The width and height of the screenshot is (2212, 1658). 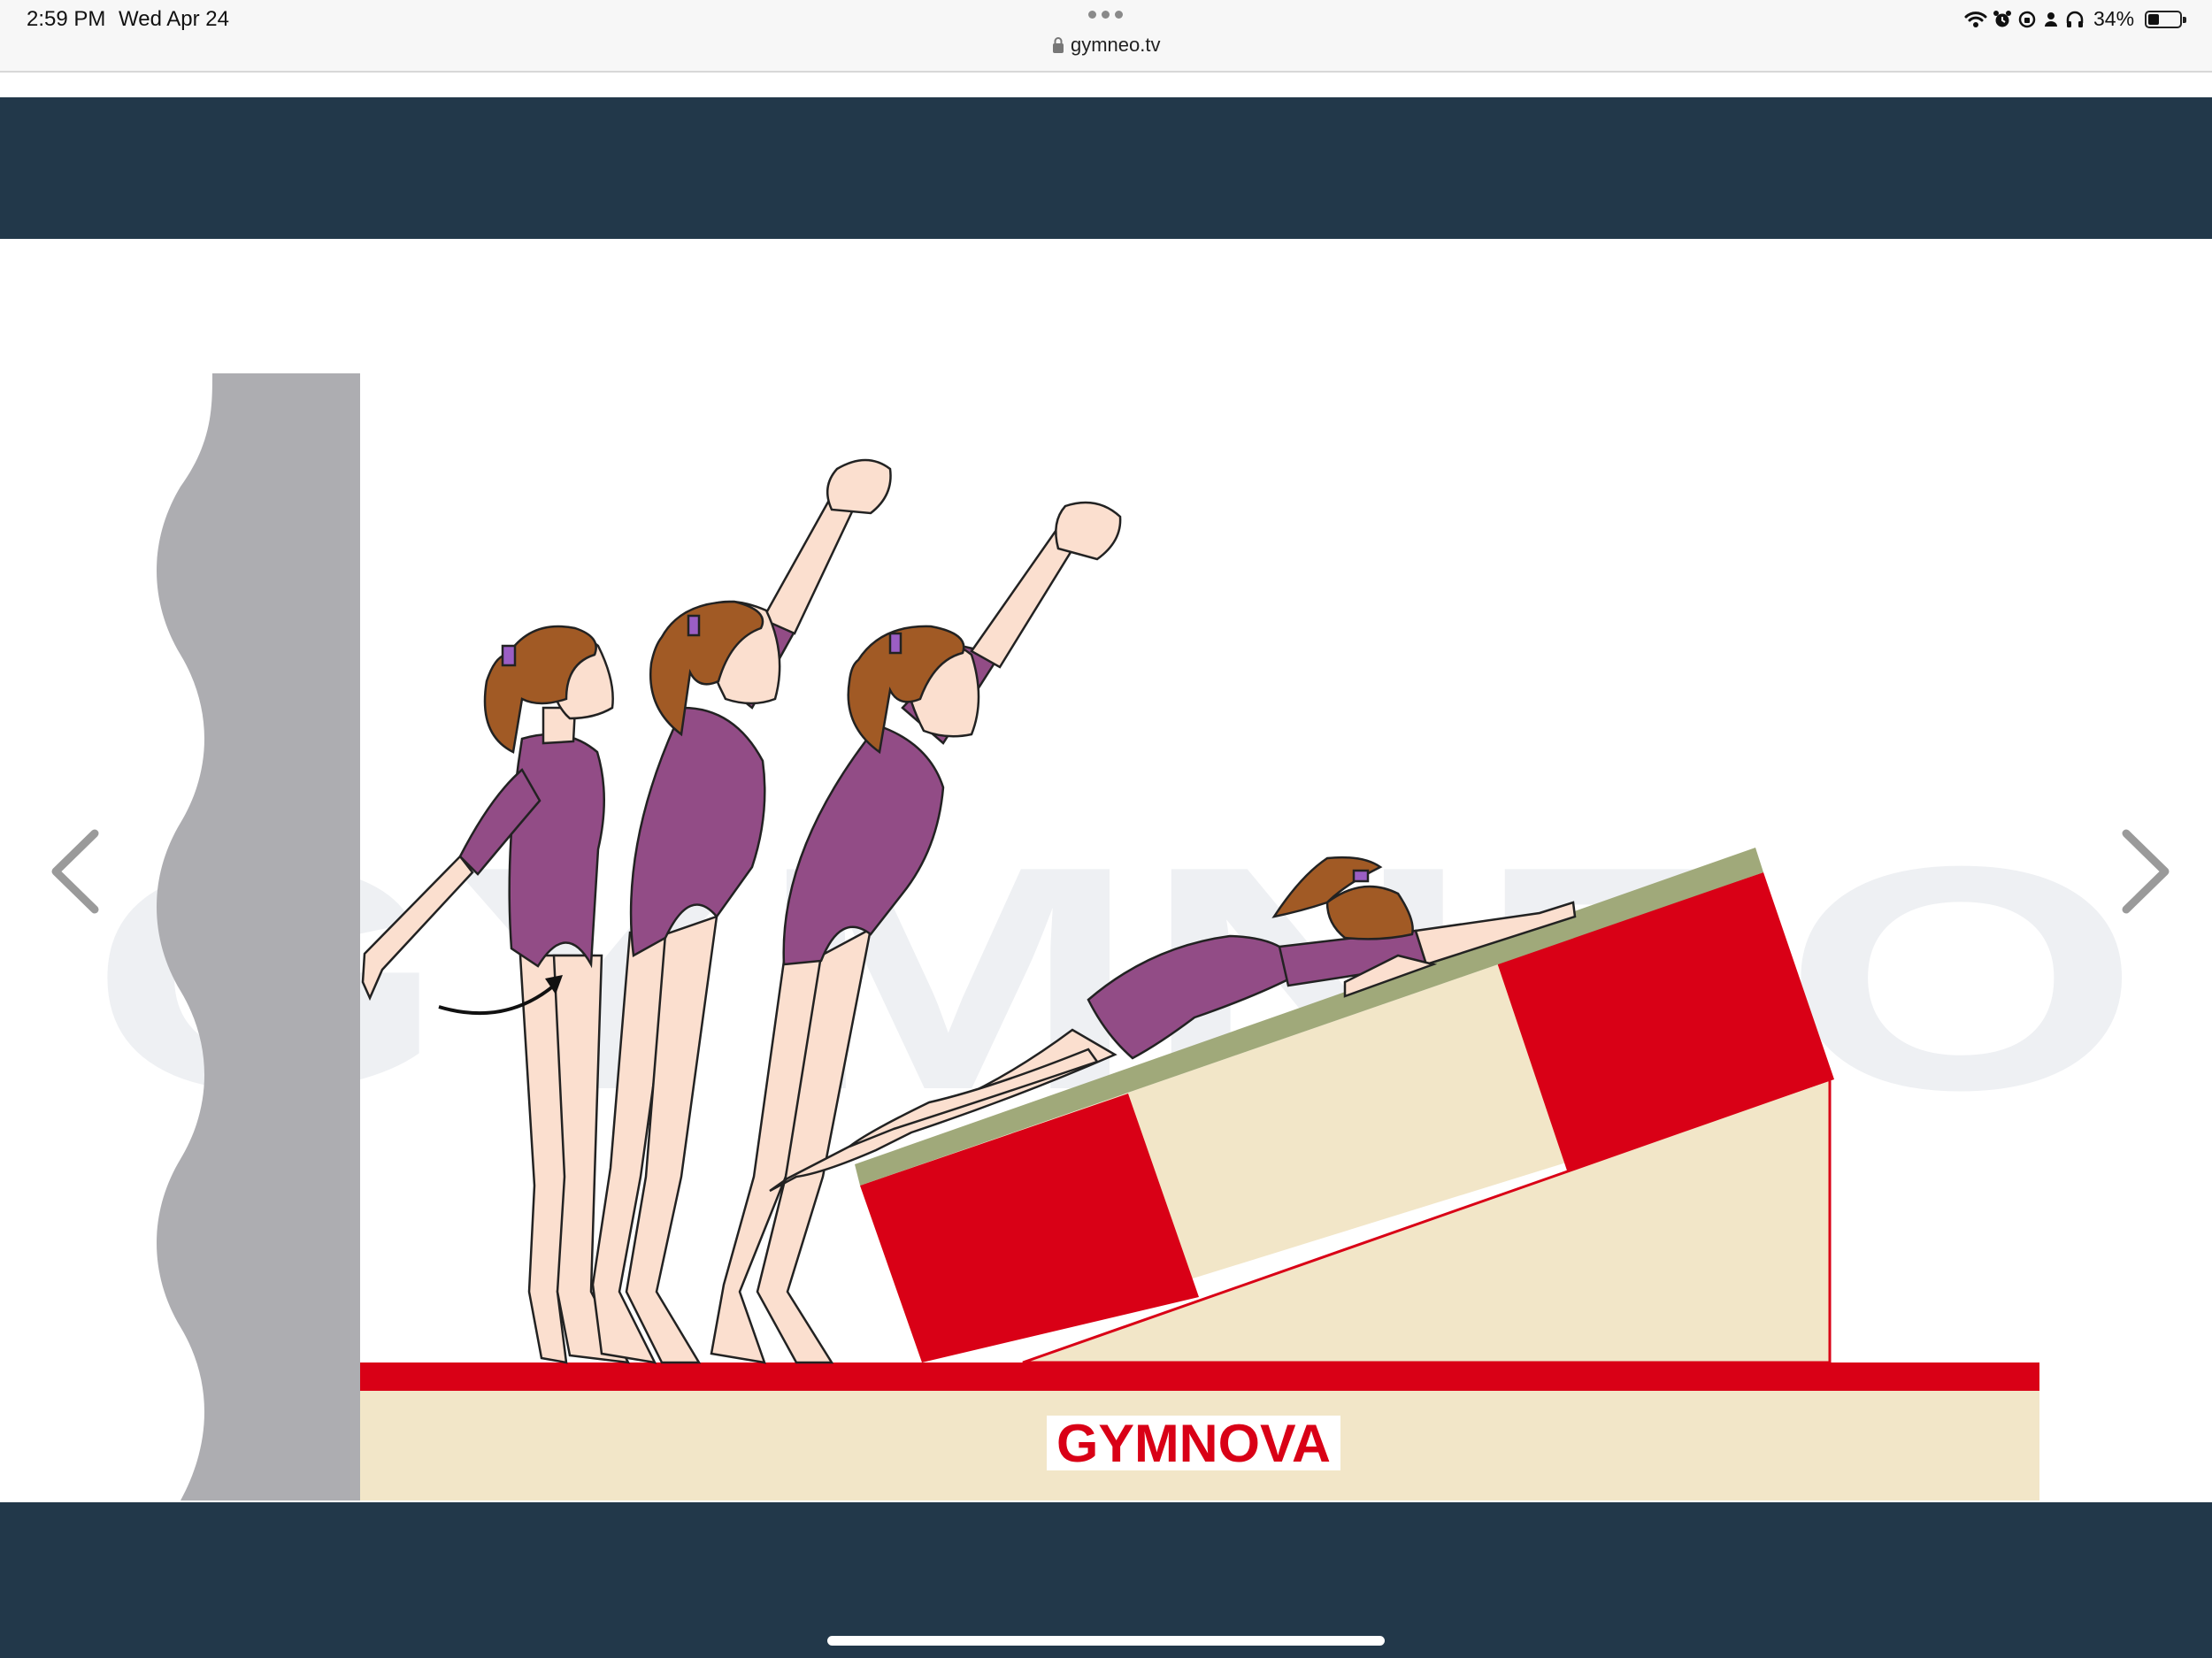 What do you see at coordinates (1106, 1641) in the screenshot?
I see `home-indicator` at bounding box center [1106, 1641].